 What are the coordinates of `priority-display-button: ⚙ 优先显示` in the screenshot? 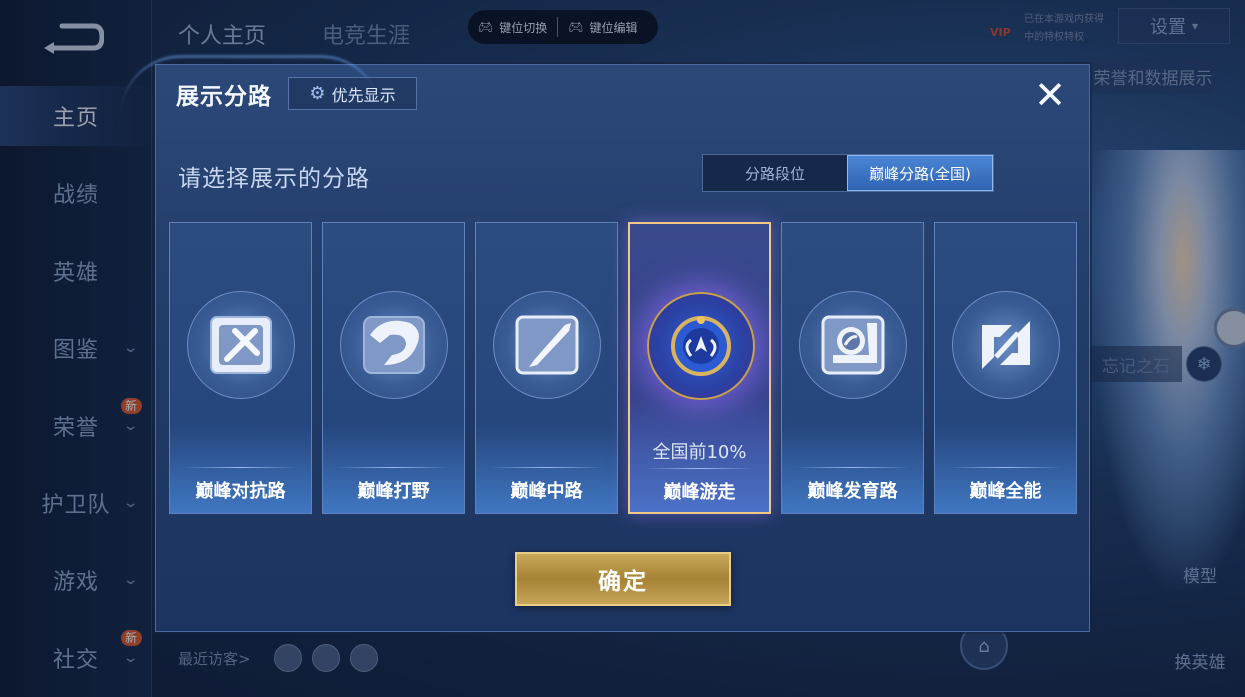 It's located at (352, 93).